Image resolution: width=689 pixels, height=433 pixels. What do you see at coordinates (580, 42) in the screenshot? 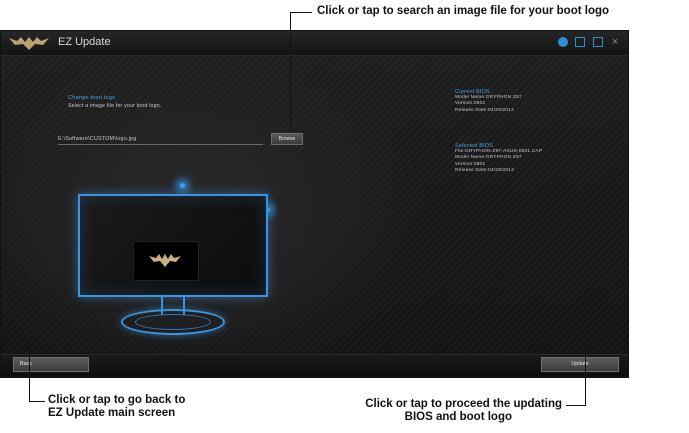
I see `minimize-icon` at bounding box center [580, 42].